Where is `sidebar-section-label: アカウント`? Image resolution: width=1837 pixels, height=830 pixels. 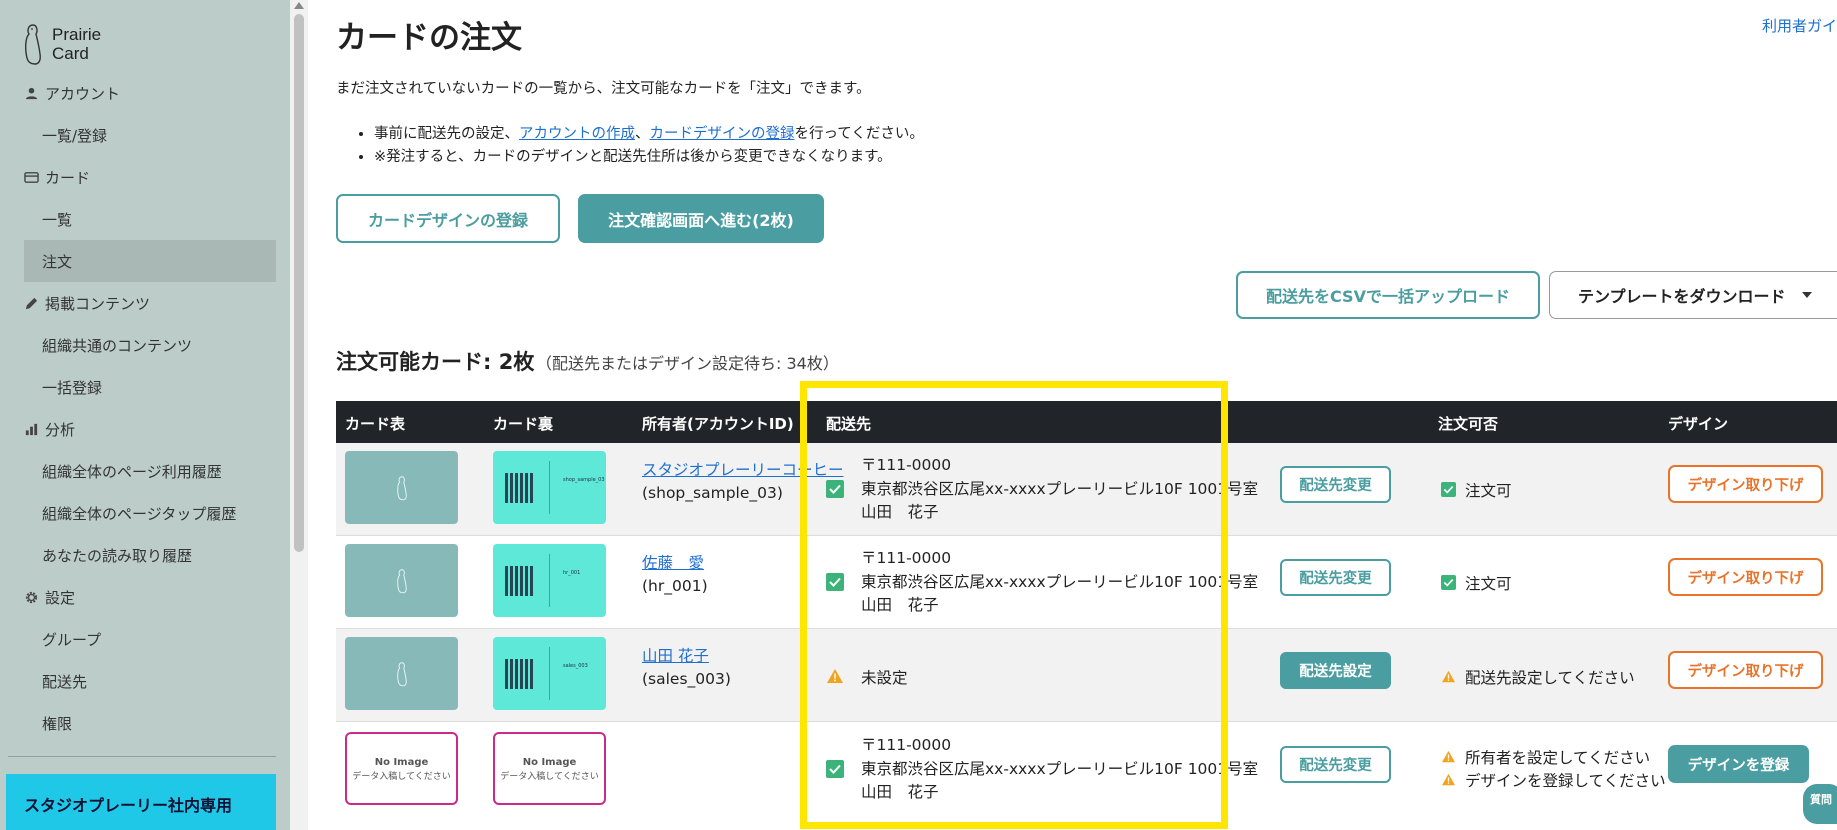 sidebar-section-label: アカウント is located at coordinates (83, 93).